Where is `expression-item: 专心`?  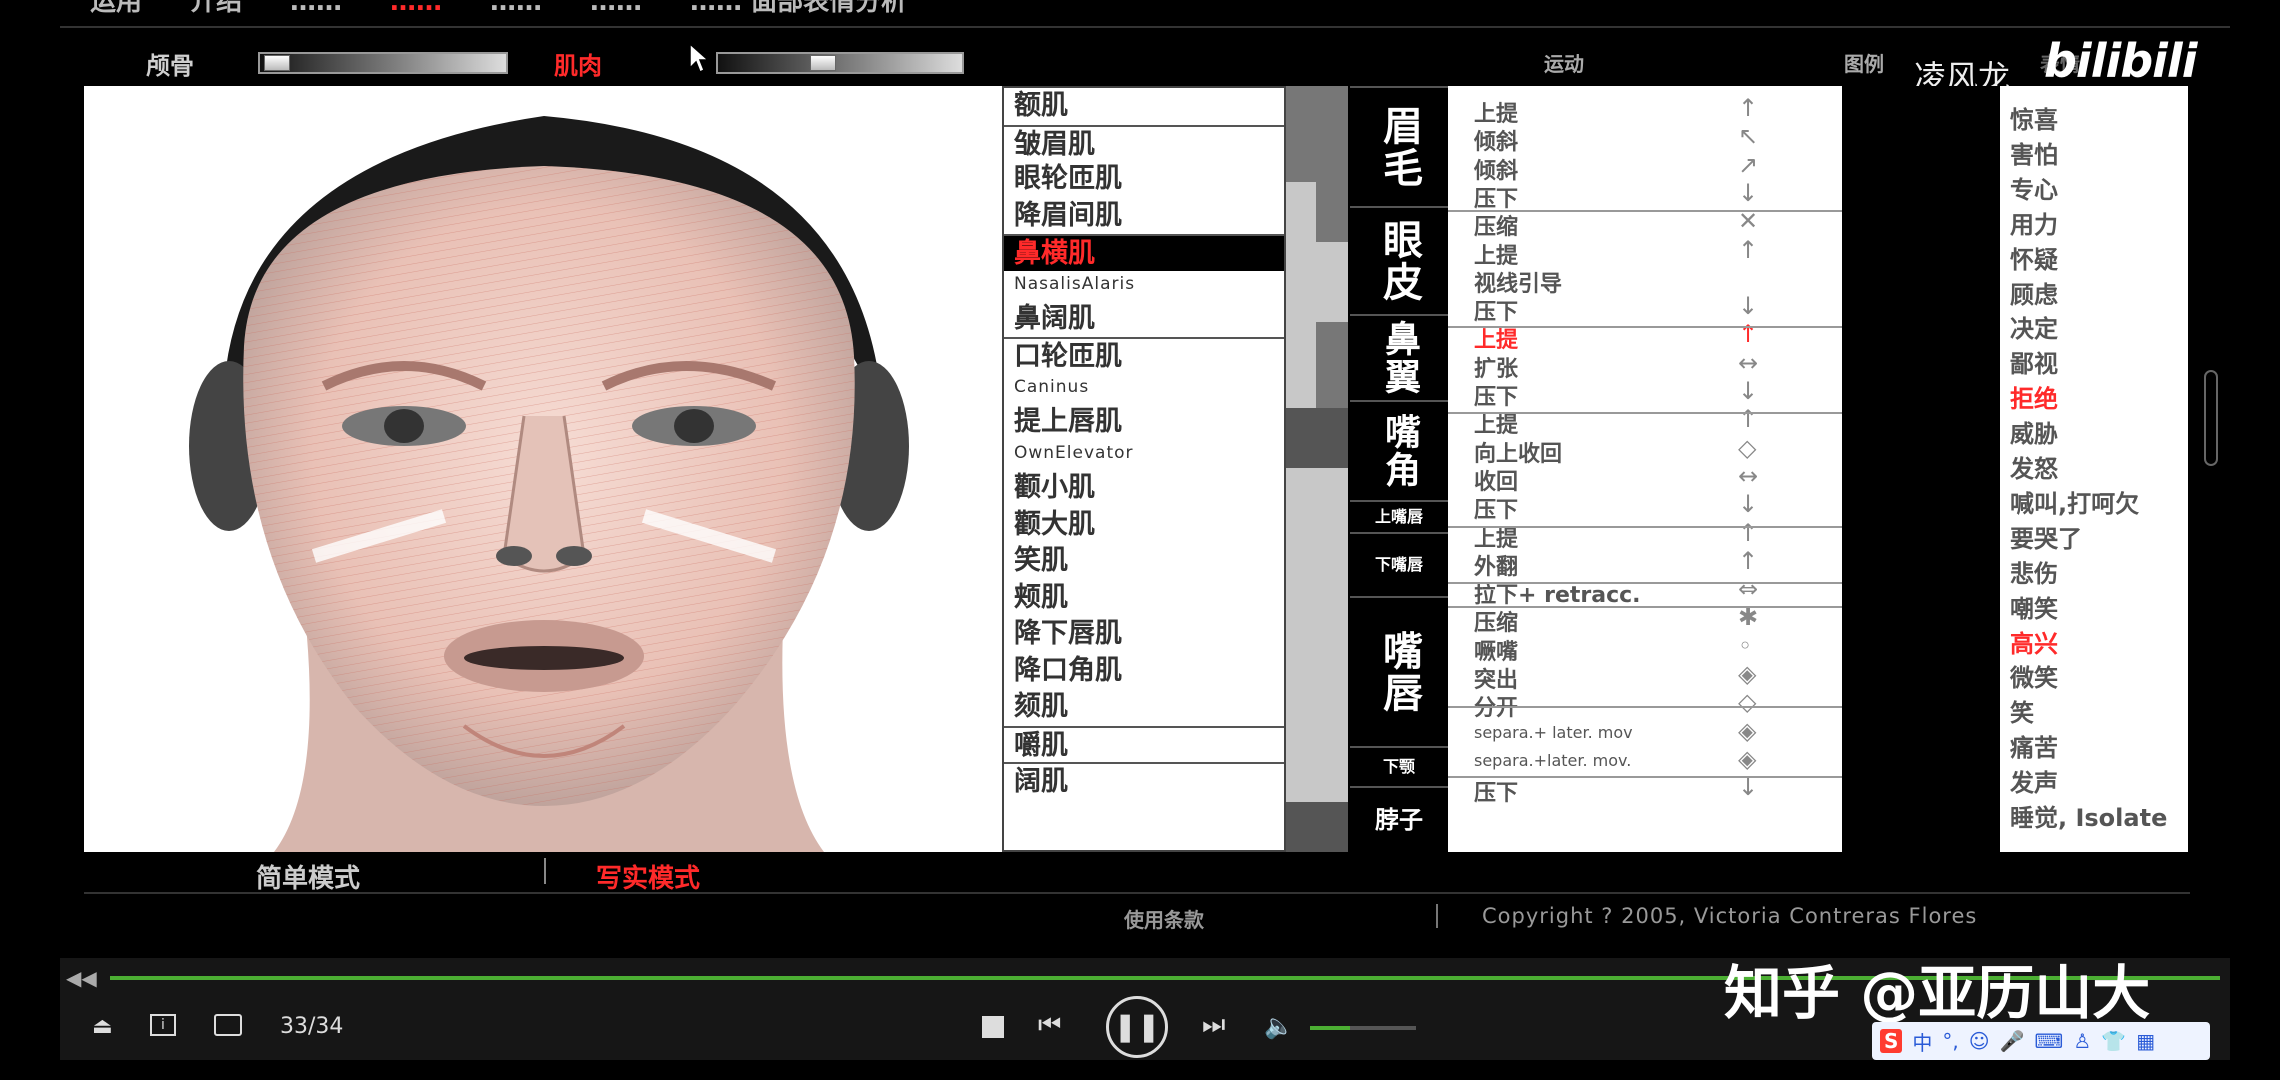
expression-item: 专心 is located at coordinates (2034, 187).